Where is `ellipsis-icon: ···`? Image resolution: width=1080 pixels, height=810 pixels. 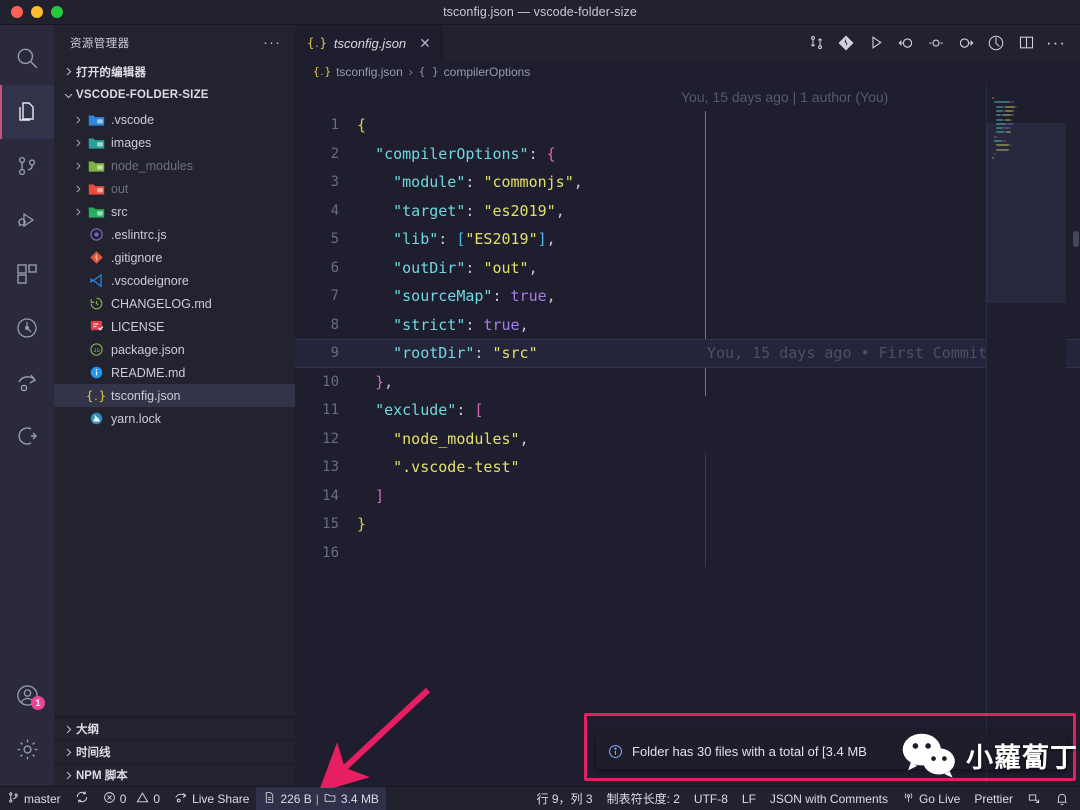
ellipsis-icon: ··· is located at coordinates (1056, 42).